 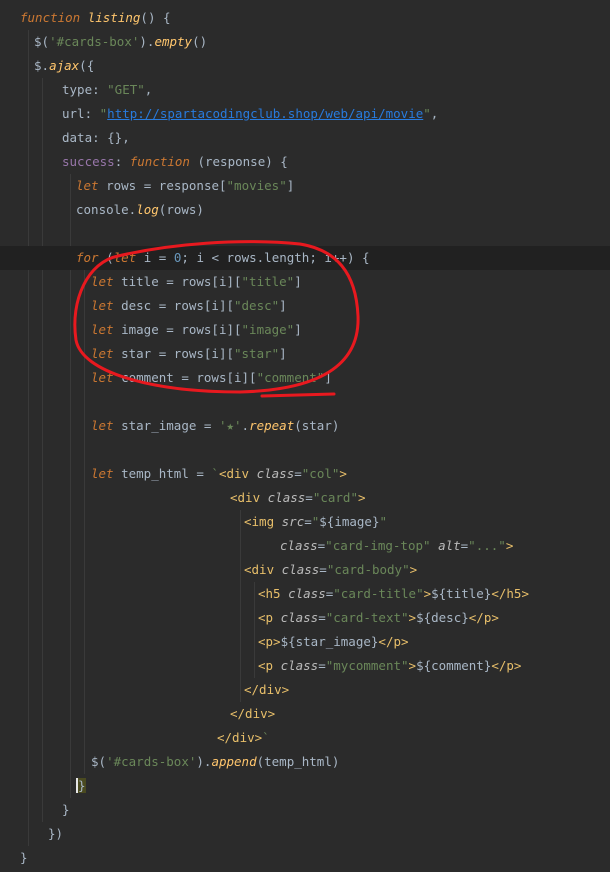 I want to click on code-line: $.ajax({, so click(x=305, y=66).